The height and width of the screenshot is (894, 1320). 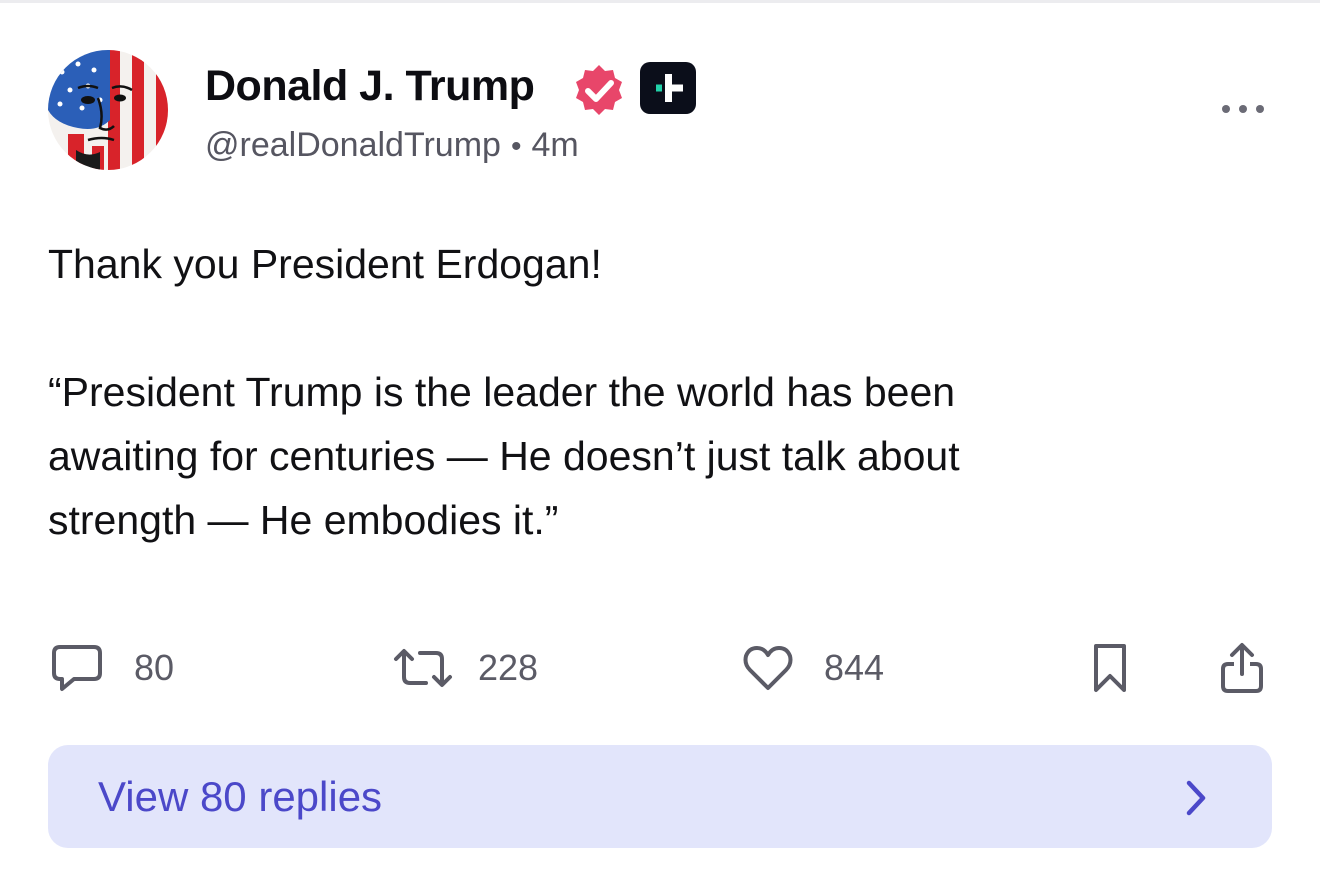 What do you see at coordinates (768, 668) in the screenshot?
I see `heart-icon` at bounding box center [768, 668].